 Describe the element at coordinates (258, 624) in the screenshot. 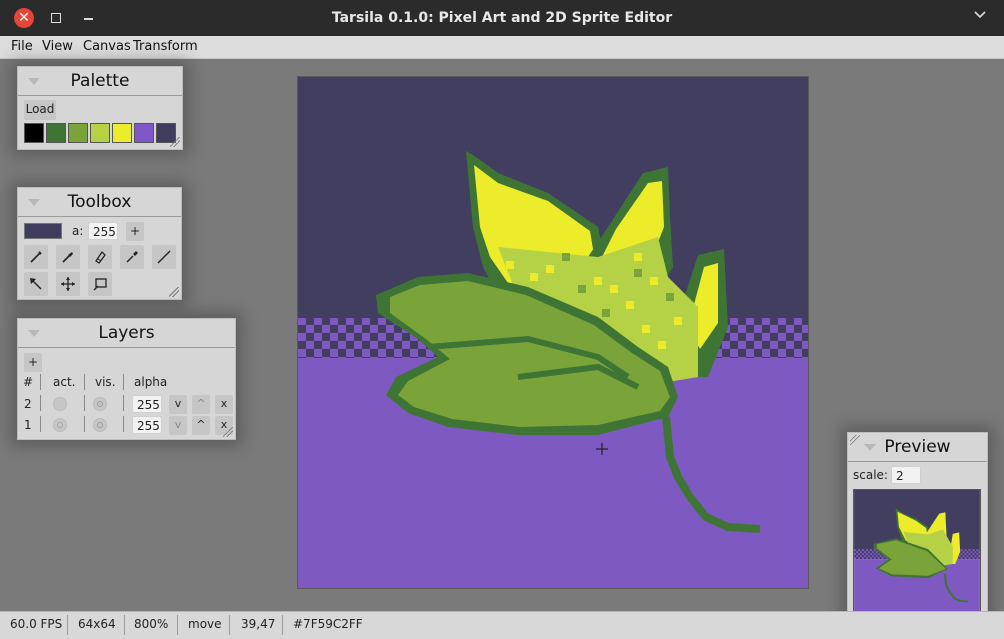

I see `status-cursor-position: 39,47` at that location.